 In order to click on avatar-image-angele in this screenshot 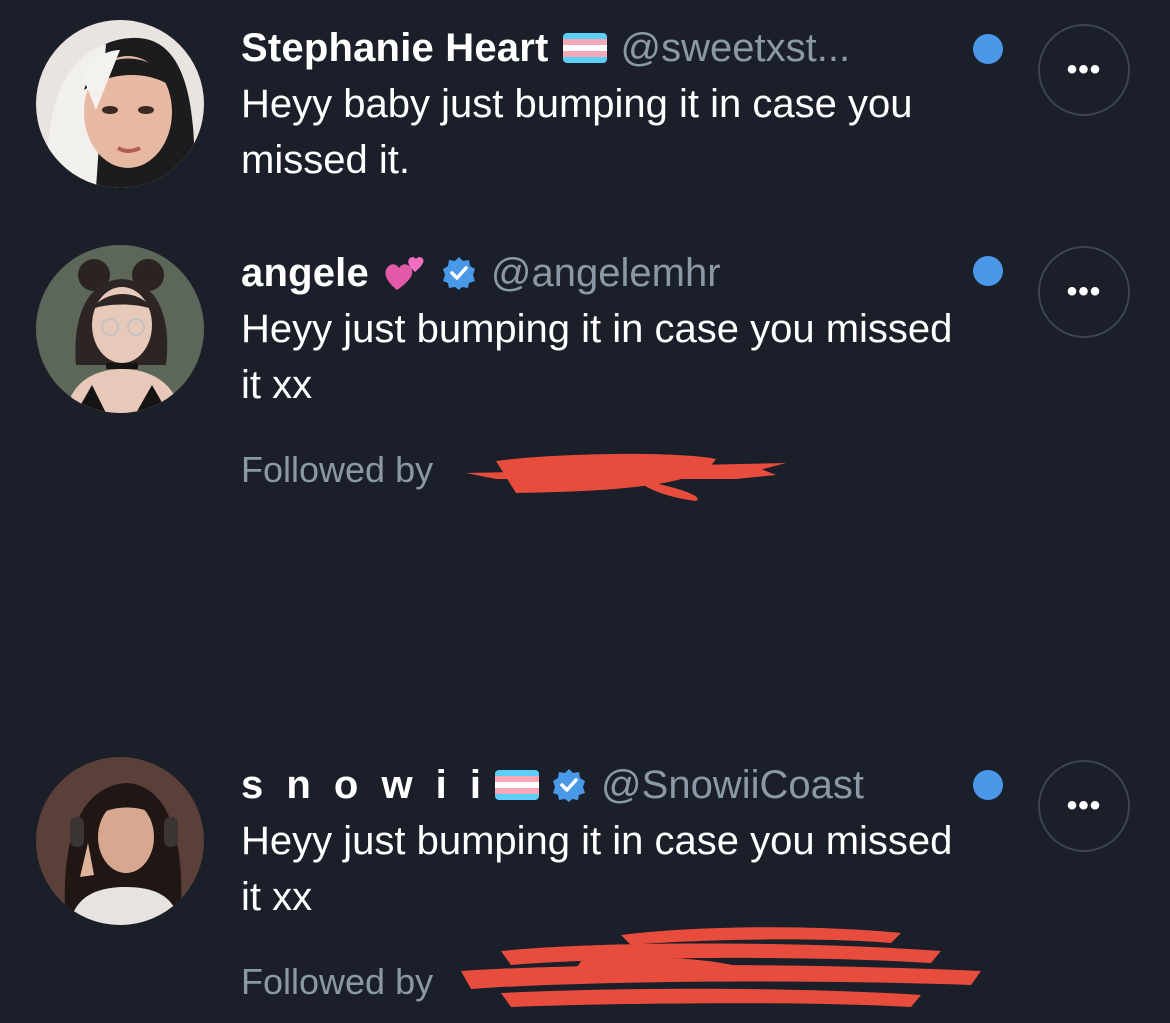, I will do `click(120, 329)`.